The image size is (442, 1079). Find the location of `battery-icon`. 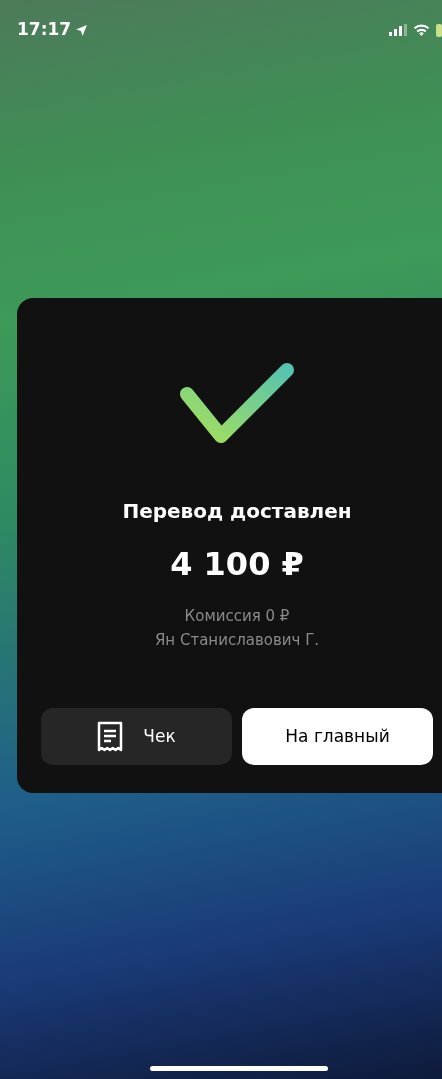

battery-icon is located at coordinates (439, 30).